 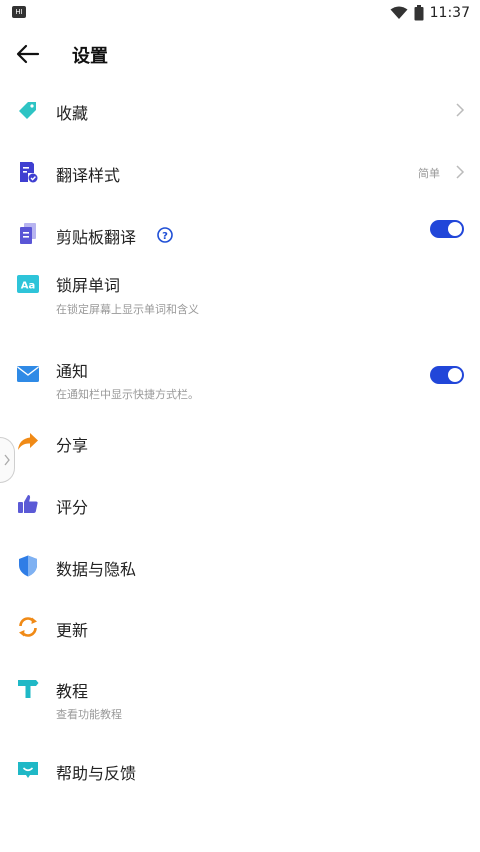 I want to click on settings-item-label: 收藏, so click(x=72, y=113).